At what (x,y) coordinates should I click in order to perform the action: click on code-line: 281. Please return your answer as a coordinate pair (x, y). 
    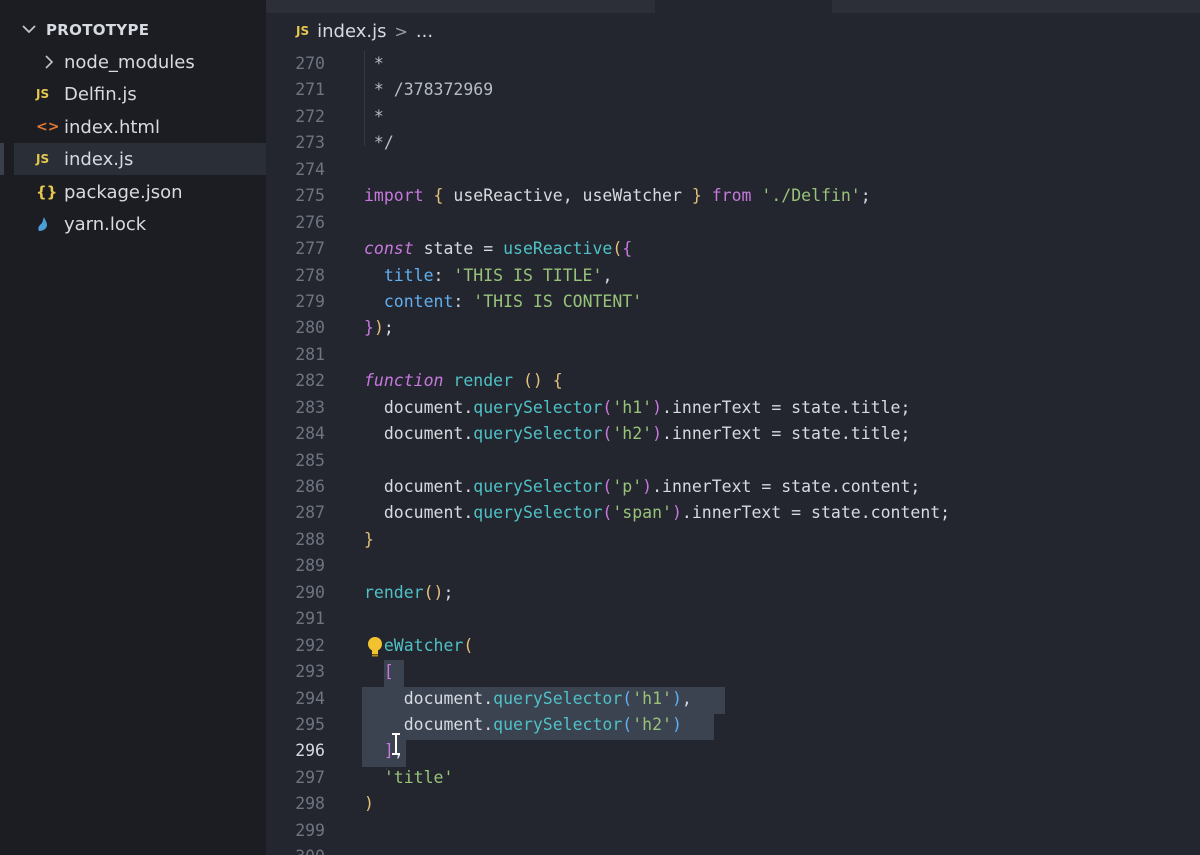
    Looking at the image, I should click on (733, 355).